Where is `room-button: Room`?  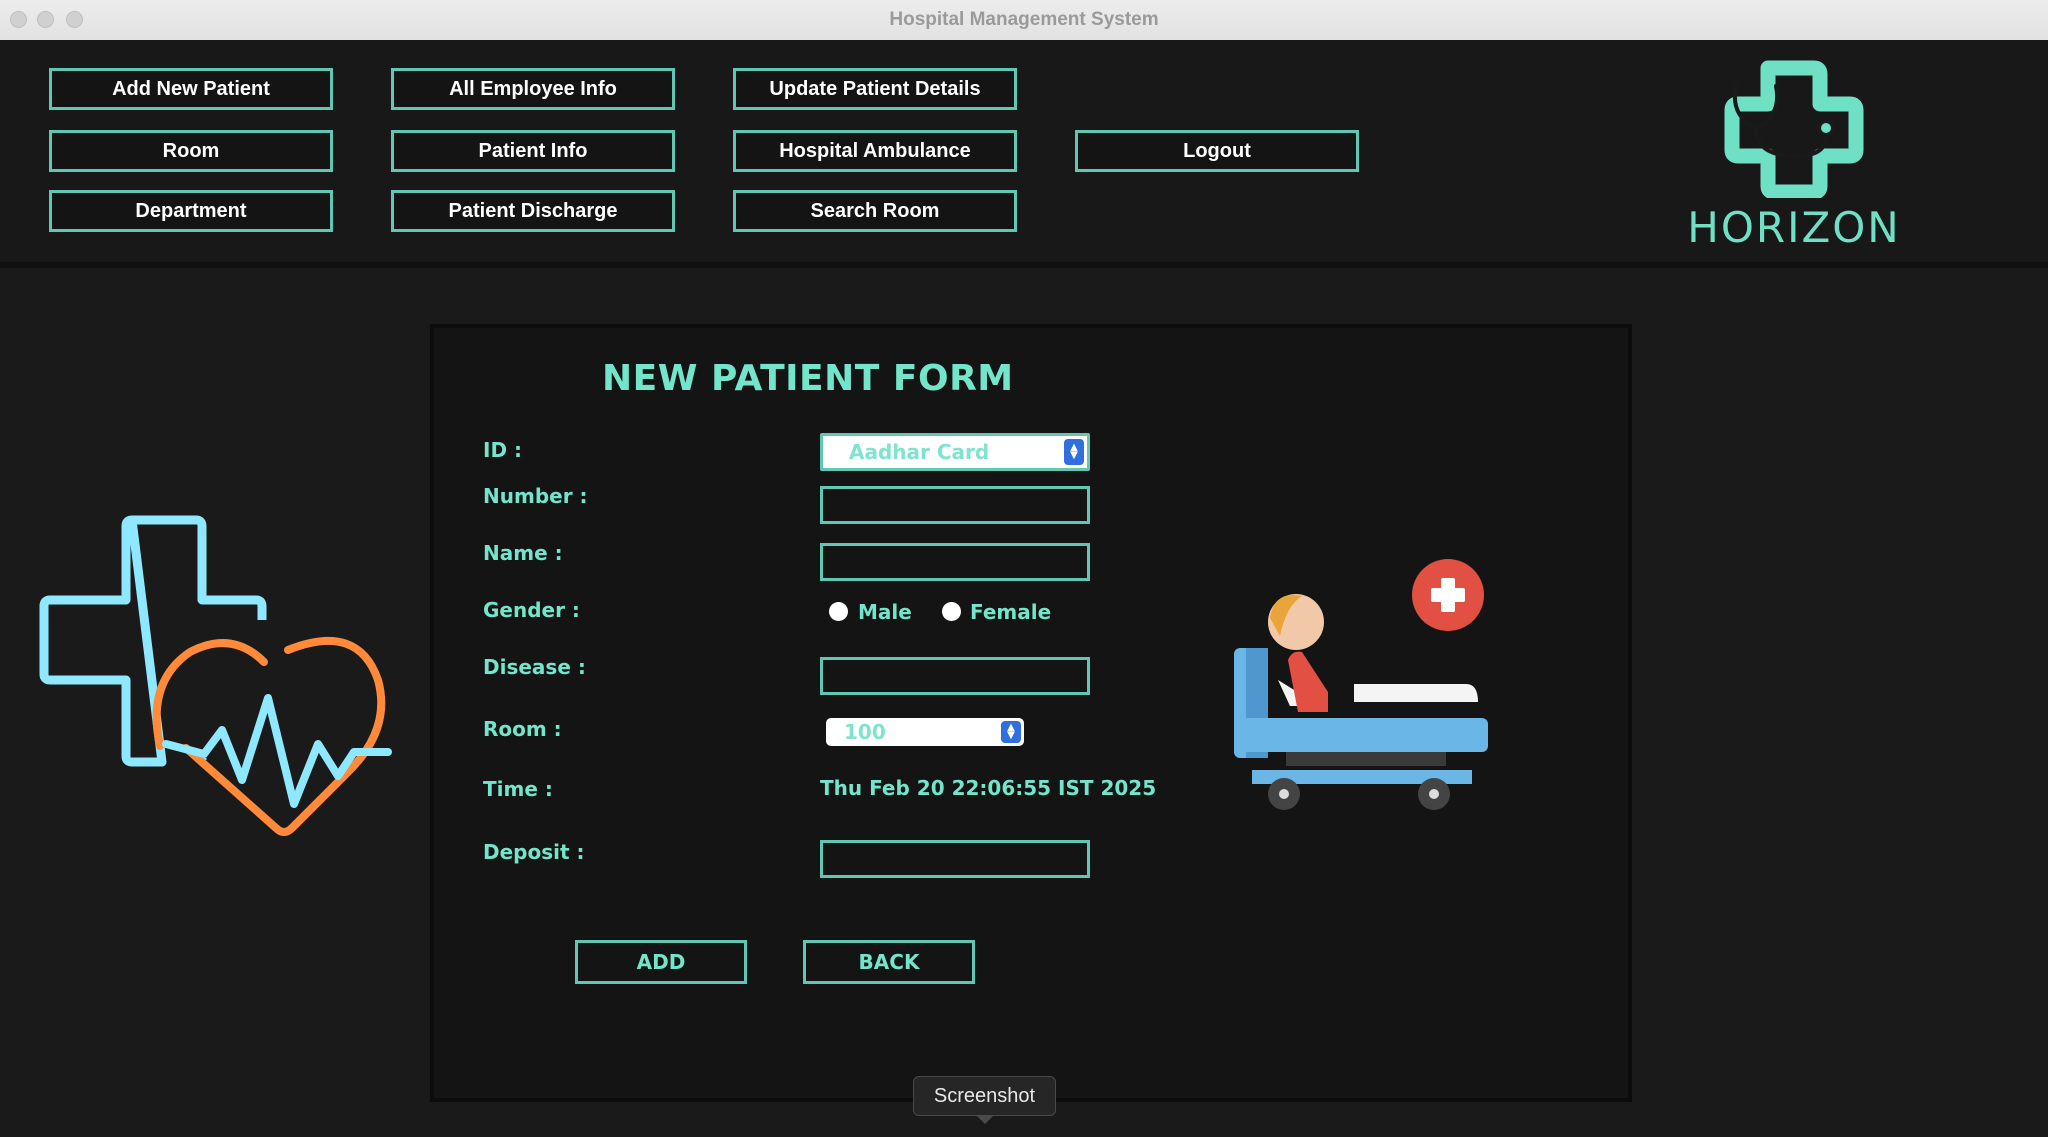 room-button: Room is located at coordinates (191, 151).